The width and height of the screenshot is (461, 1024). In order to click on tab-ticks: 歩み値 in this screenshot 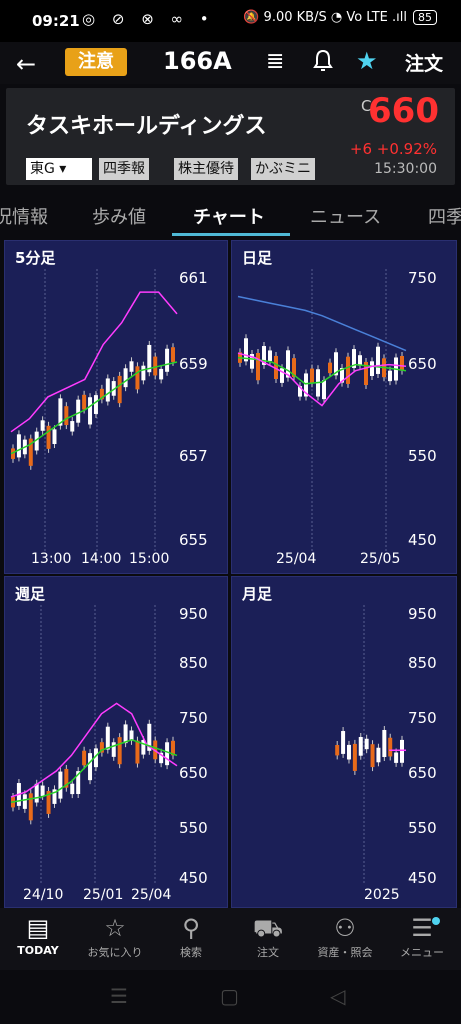, I will do `click(119, 216)`.